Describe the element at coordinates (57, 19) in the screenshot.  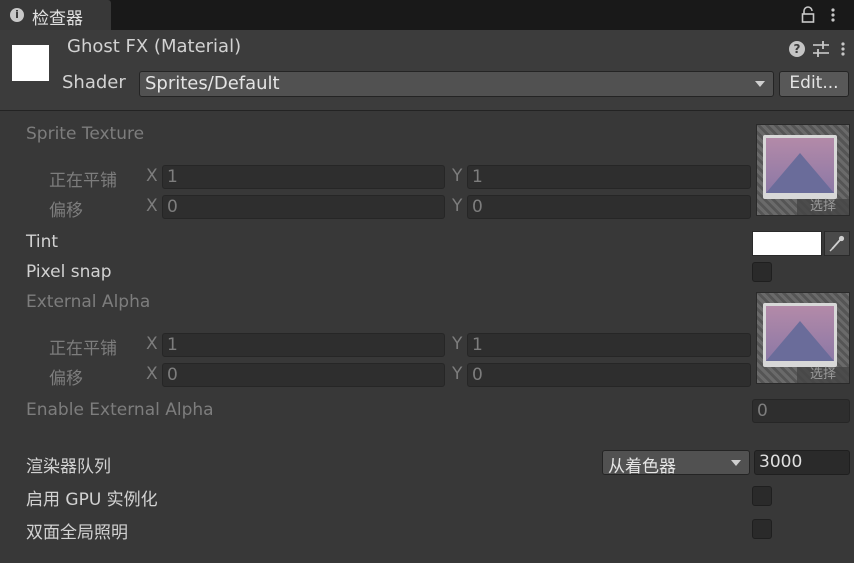
I see `tab-title: 检查器` at that location.